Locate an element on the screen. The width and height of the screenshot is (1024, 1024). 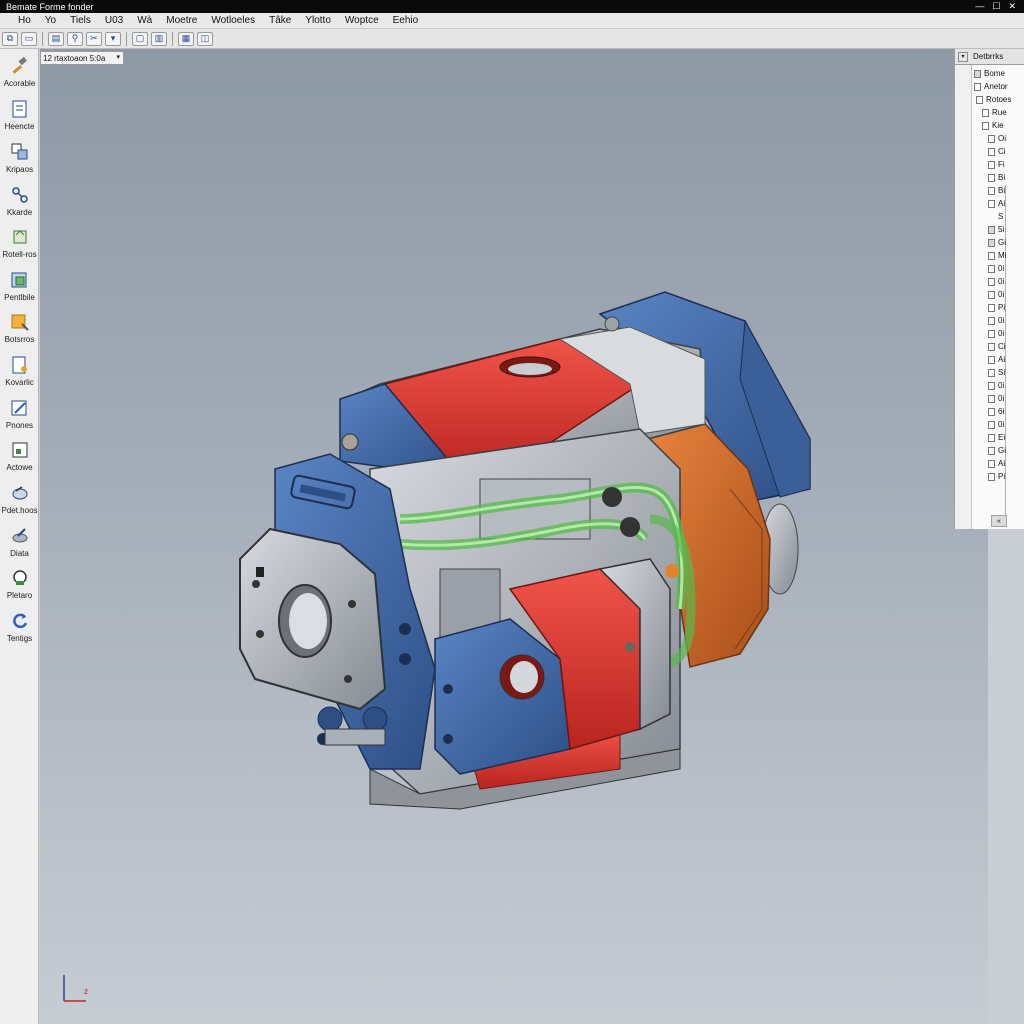
tree-item: Anetor is located at coordinates (991, 86).